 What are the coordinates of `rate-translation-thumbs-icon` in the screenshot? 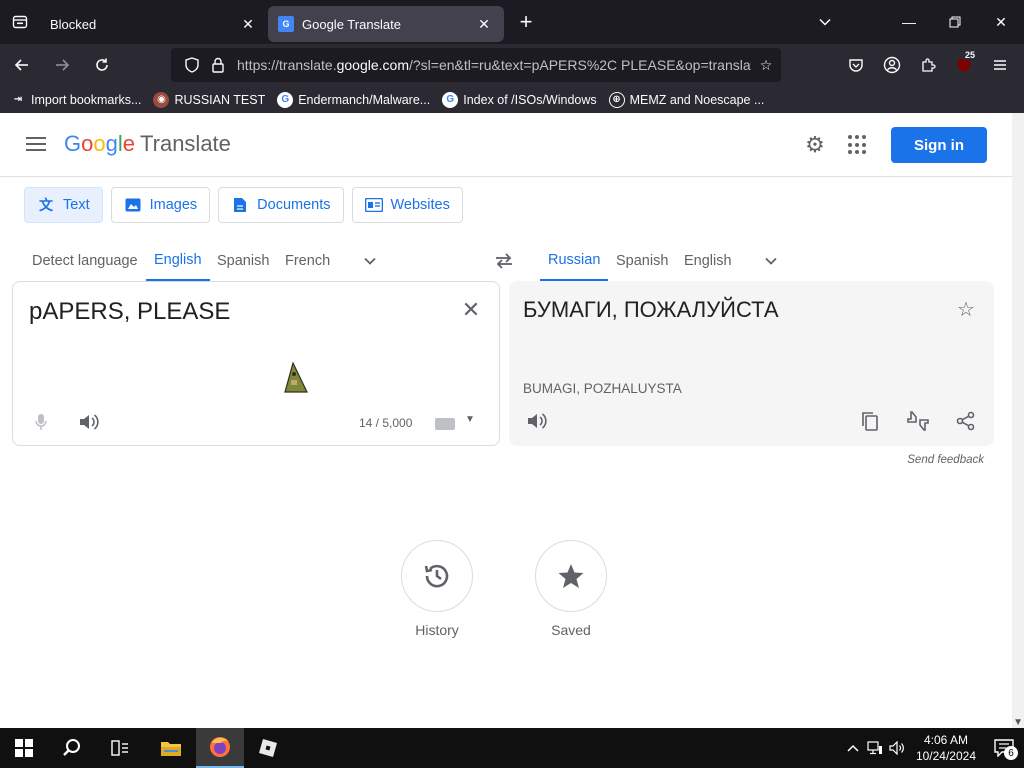 It's located at (918, 421).